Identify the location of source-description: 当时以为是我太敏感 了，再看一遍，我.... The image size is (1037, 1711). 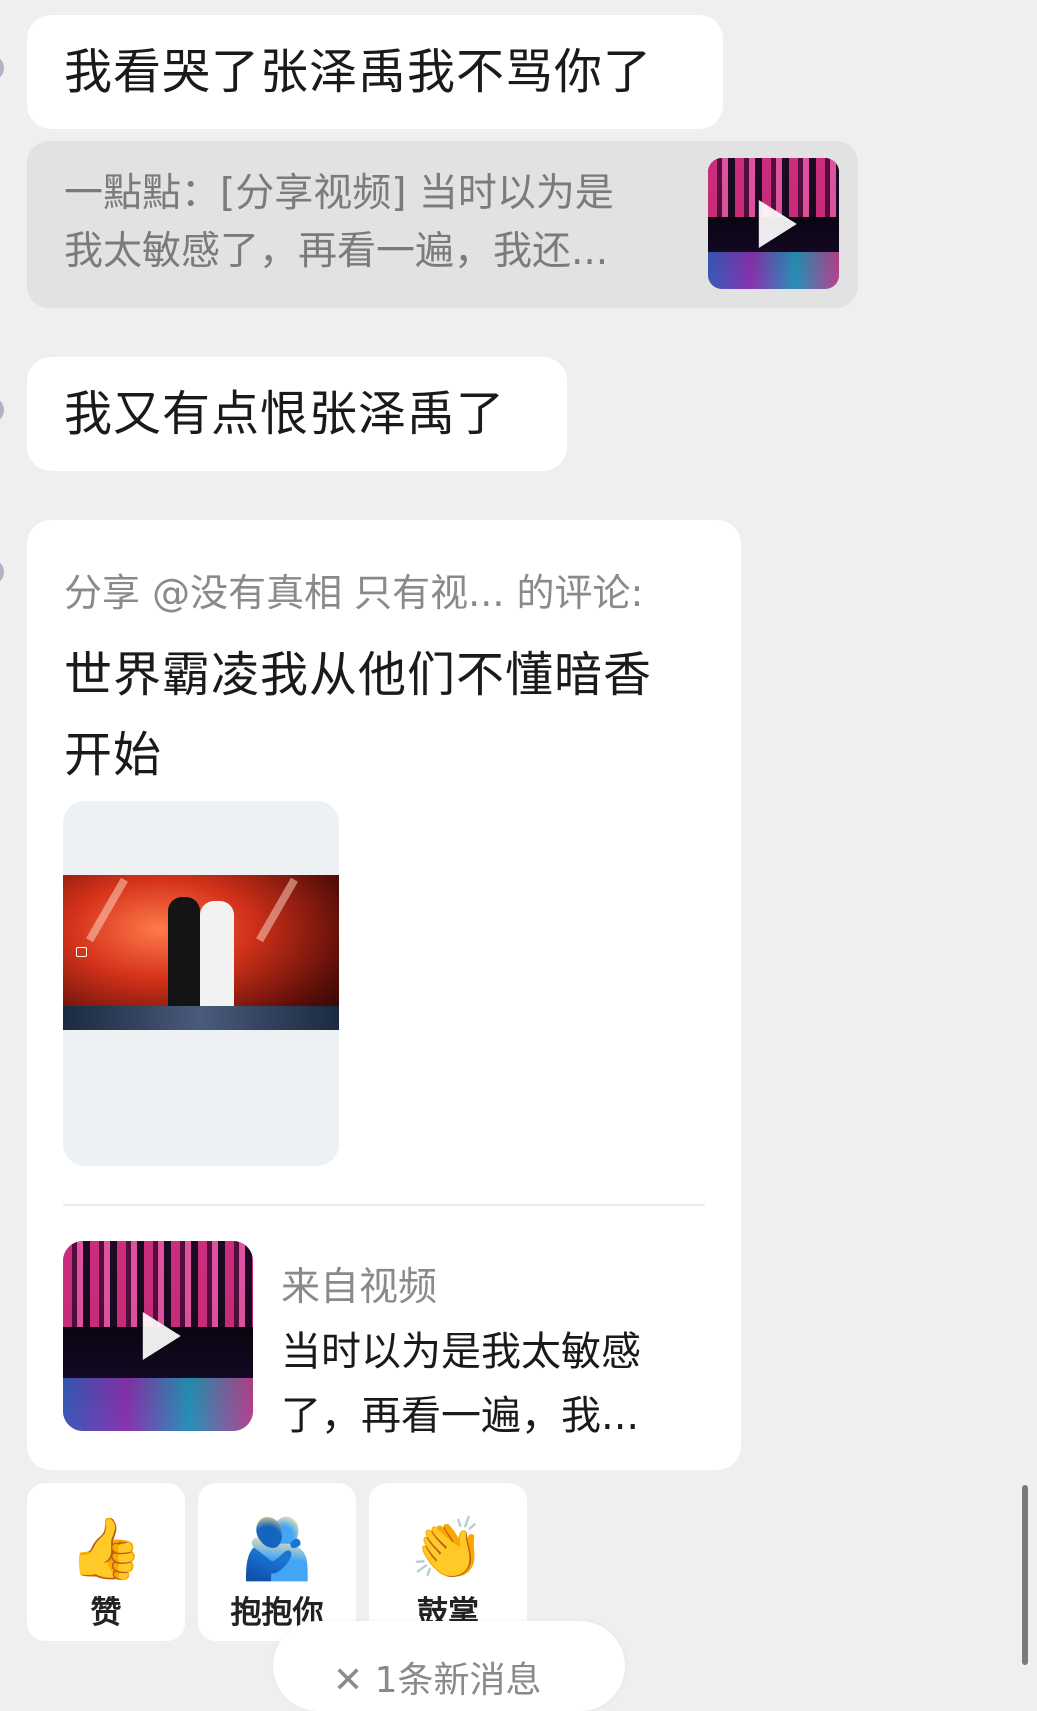
(481, 1384).